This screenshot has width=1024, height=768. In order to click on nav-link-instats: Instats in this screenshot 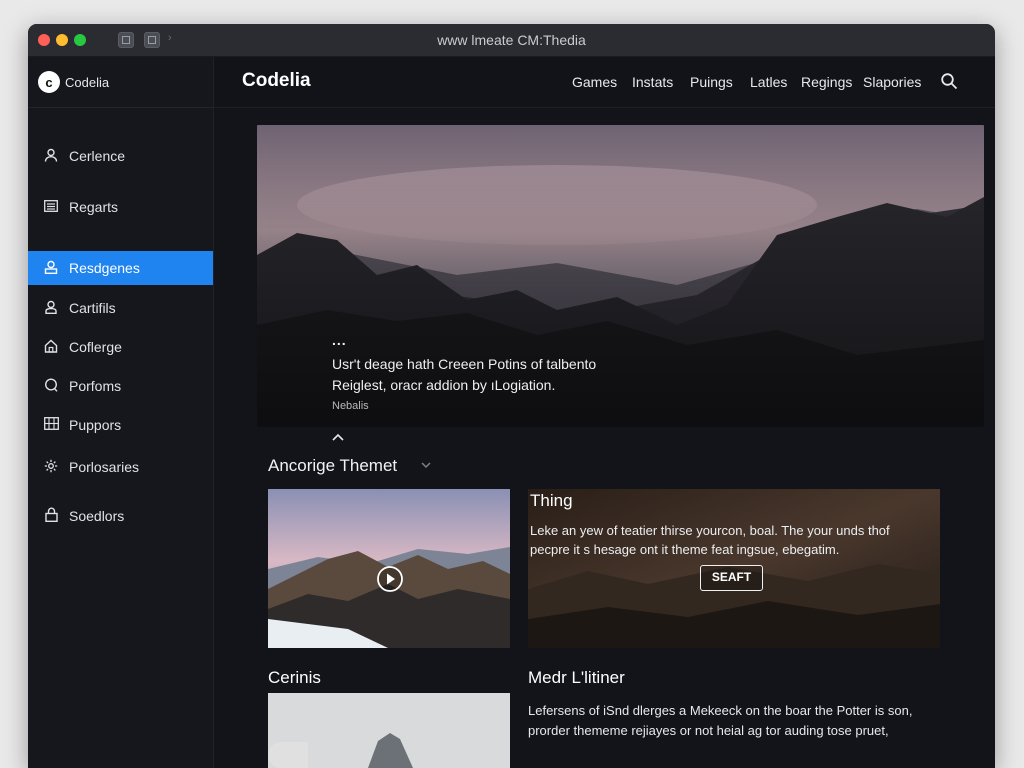, I will do `click(652, 82)`.